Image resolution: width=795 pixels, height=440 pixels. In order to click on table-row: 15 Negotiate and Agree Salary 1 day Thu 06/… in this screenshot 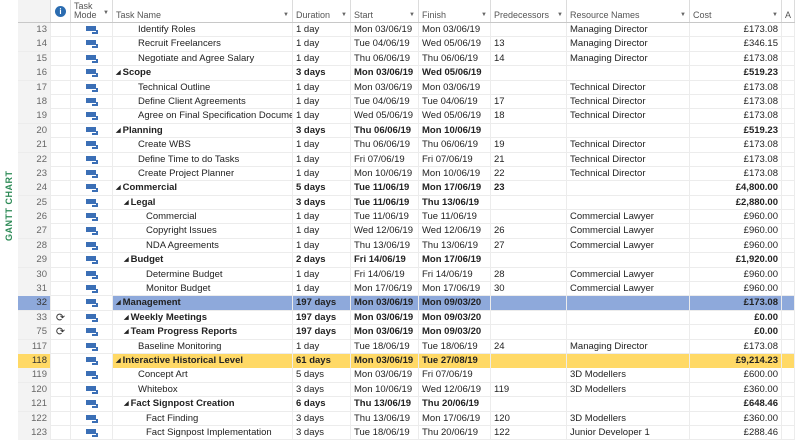, I will do `click(406, 59)`.